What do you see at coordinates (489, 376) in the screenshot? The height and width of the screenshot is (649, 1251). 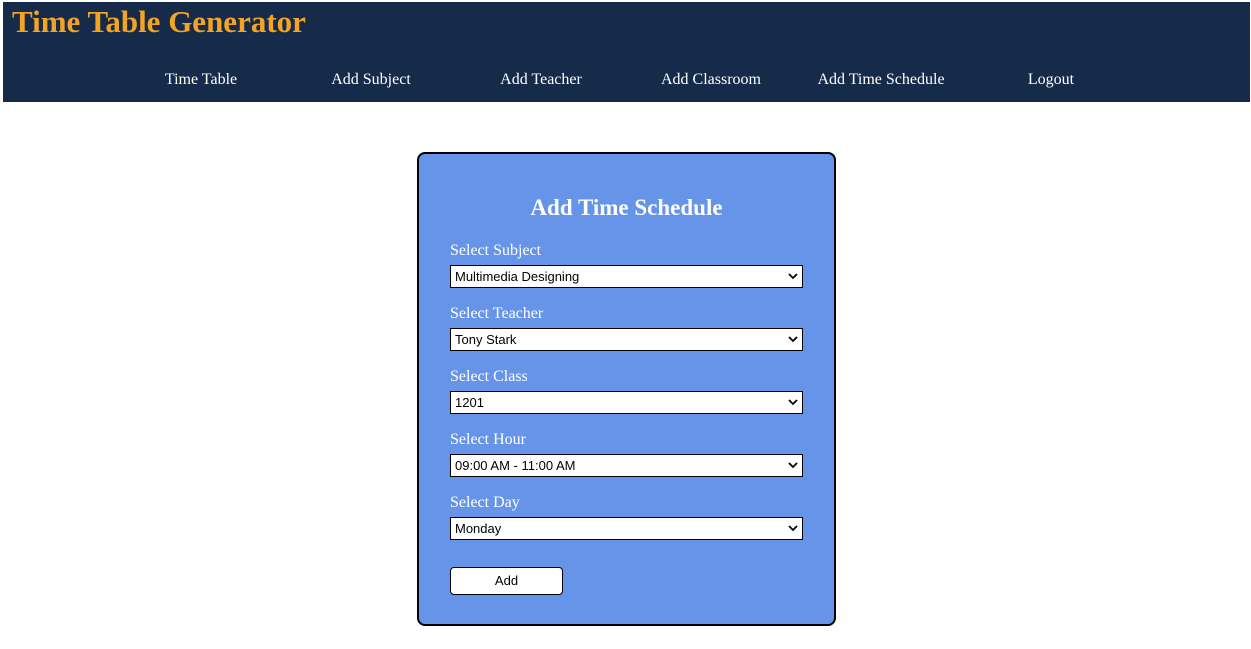 I see `class-label: Select Class` at bounding box center [489, 376].